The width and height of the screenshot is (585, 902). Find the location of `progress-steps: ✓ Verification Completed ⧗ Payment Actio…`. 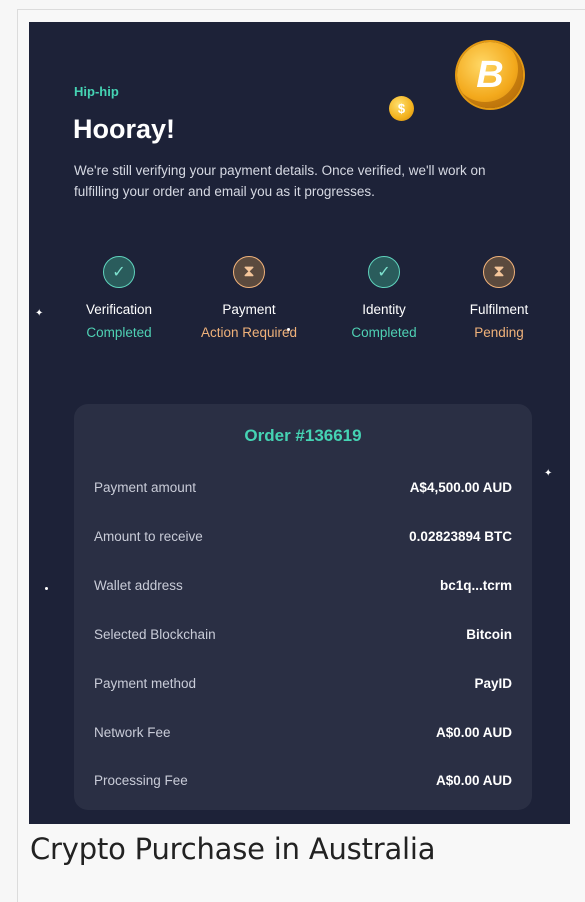

progress-steps: ✓ Verification Completed ⧗ Payment Actio… is located at coordinates (309, 301).